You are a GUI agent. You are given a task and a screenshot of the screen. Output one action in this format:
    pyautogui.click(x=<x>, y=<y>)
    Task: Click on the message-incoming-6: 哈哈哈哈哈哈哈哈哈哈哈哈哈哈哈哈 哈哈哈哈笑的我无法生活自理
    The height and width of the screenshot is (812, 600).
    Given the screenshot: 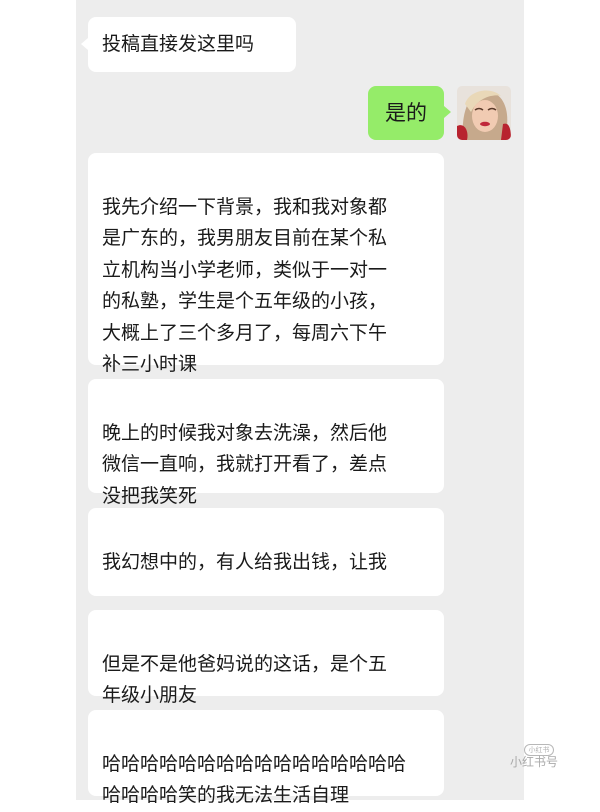 What is the action you would take?
    pyautogui.click(x=266, y=758)
    